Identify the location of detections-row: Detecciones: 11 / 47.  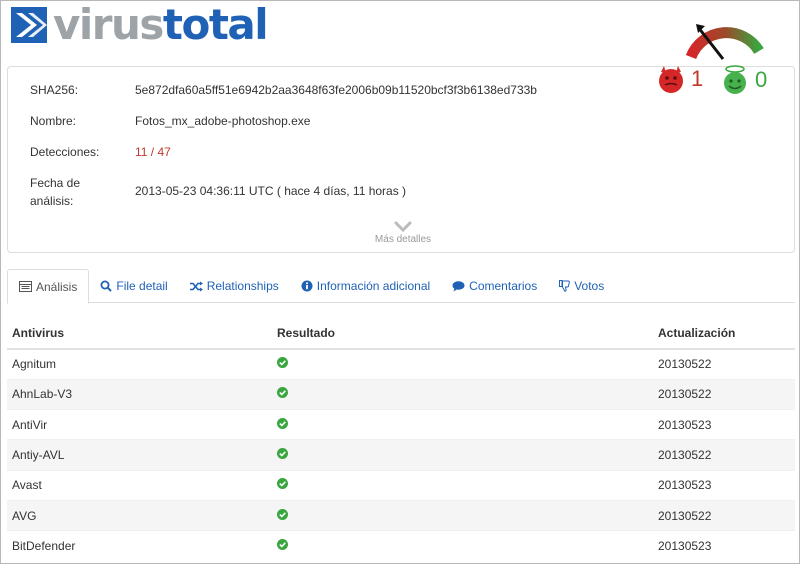
(100, 152).